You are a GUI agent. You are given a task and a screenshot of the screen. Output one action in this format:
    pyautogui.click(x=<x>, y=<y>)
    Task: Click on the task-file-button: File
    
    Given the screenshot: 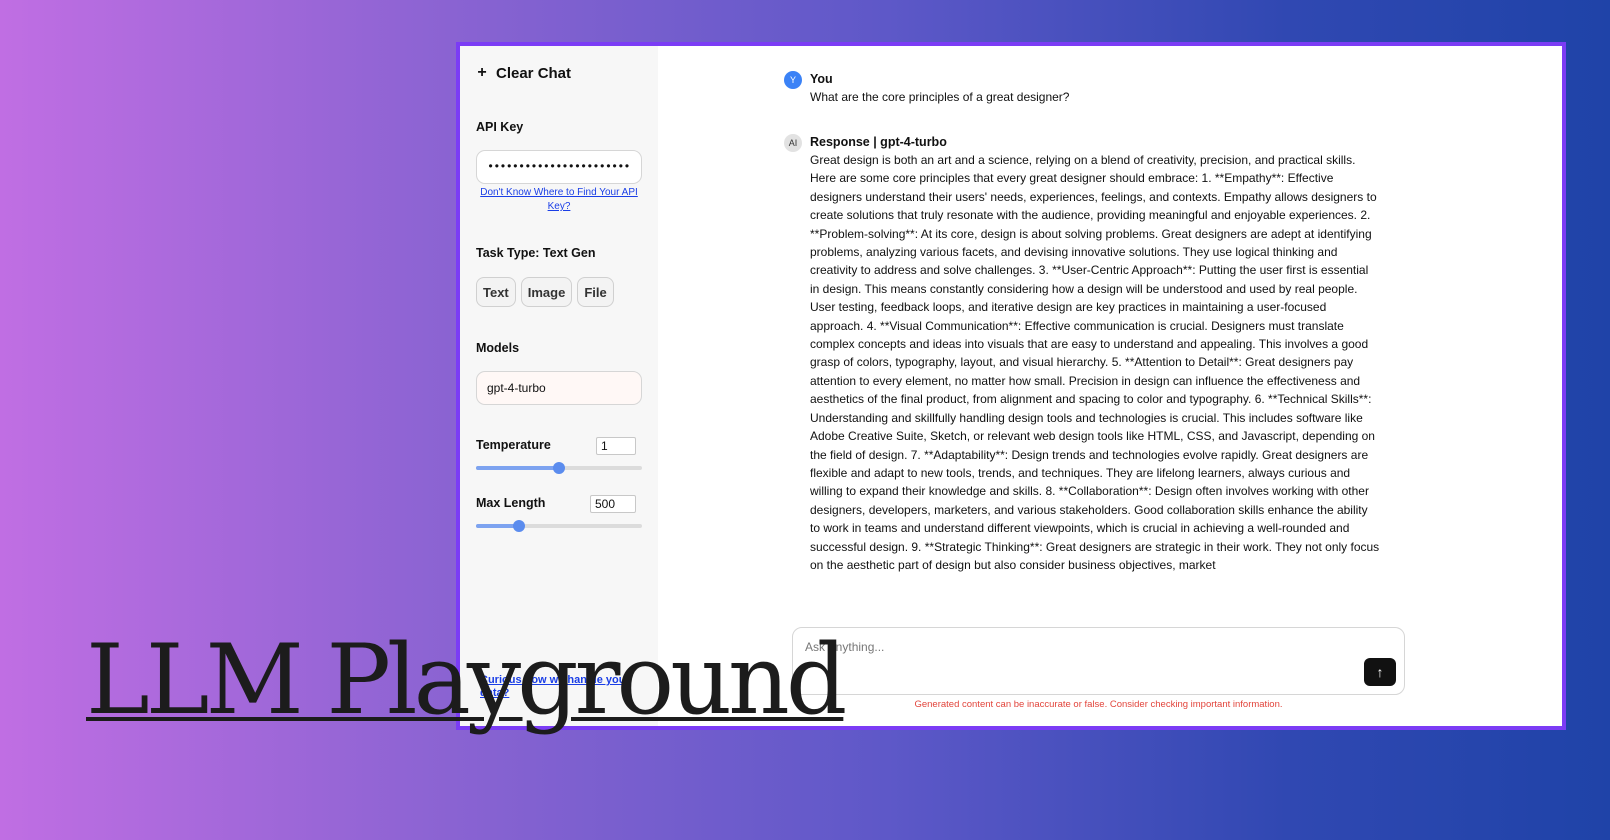 What is the action you would take?
    pyautogui.click(x=595, y=292)
    